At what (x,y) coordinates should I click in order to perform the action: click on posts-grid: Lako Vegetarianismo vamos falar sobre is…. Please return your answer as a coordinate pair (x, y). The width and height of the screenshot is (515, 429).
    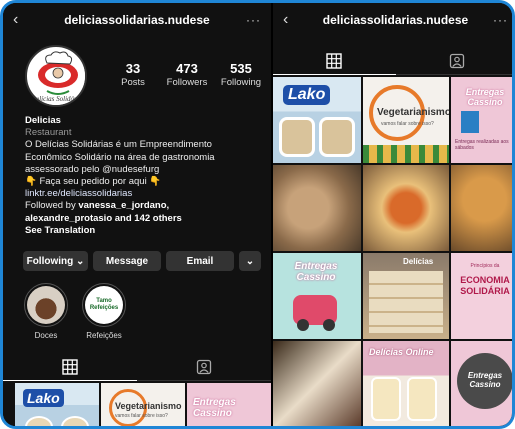
    Looking at the image, I should click on (143, 404).